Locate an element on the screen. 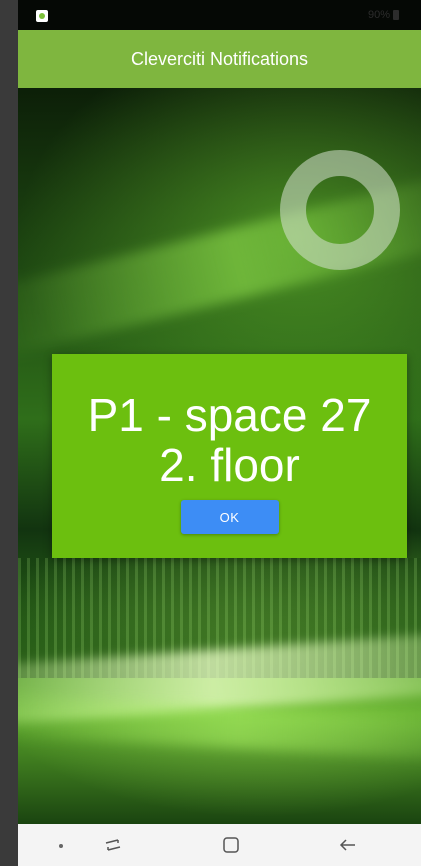 The height and width of the screenshot is (866, 421). home-icon is located at coordinates (231, 847).